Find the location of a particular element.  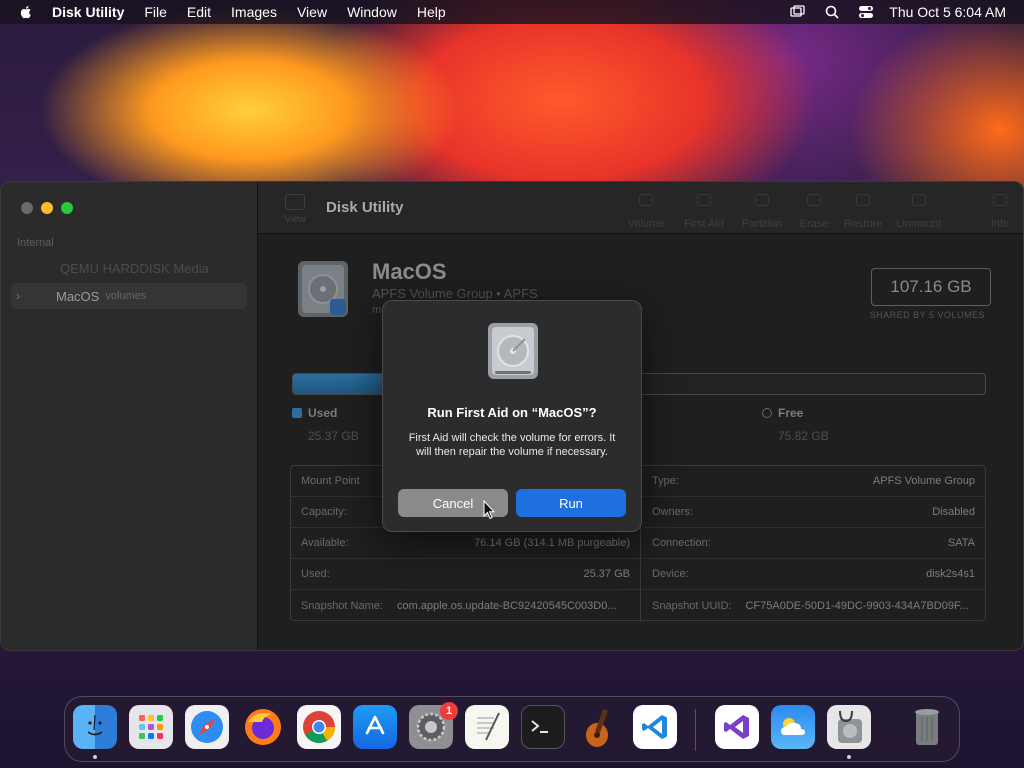

menu-edit: Edit is located at coordinates (199, 12).